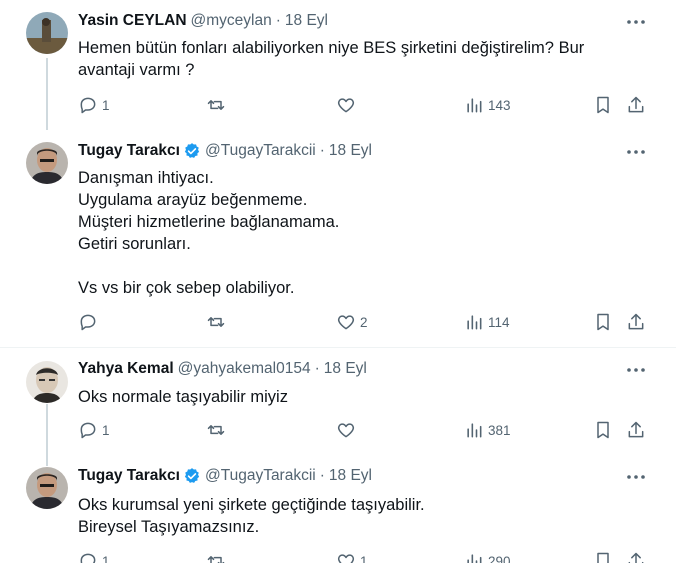  Describe the element at coordinates (193, 200) in the screenshot. I see `text-line: Uygulama arayüz beğenmeme.` at that location.